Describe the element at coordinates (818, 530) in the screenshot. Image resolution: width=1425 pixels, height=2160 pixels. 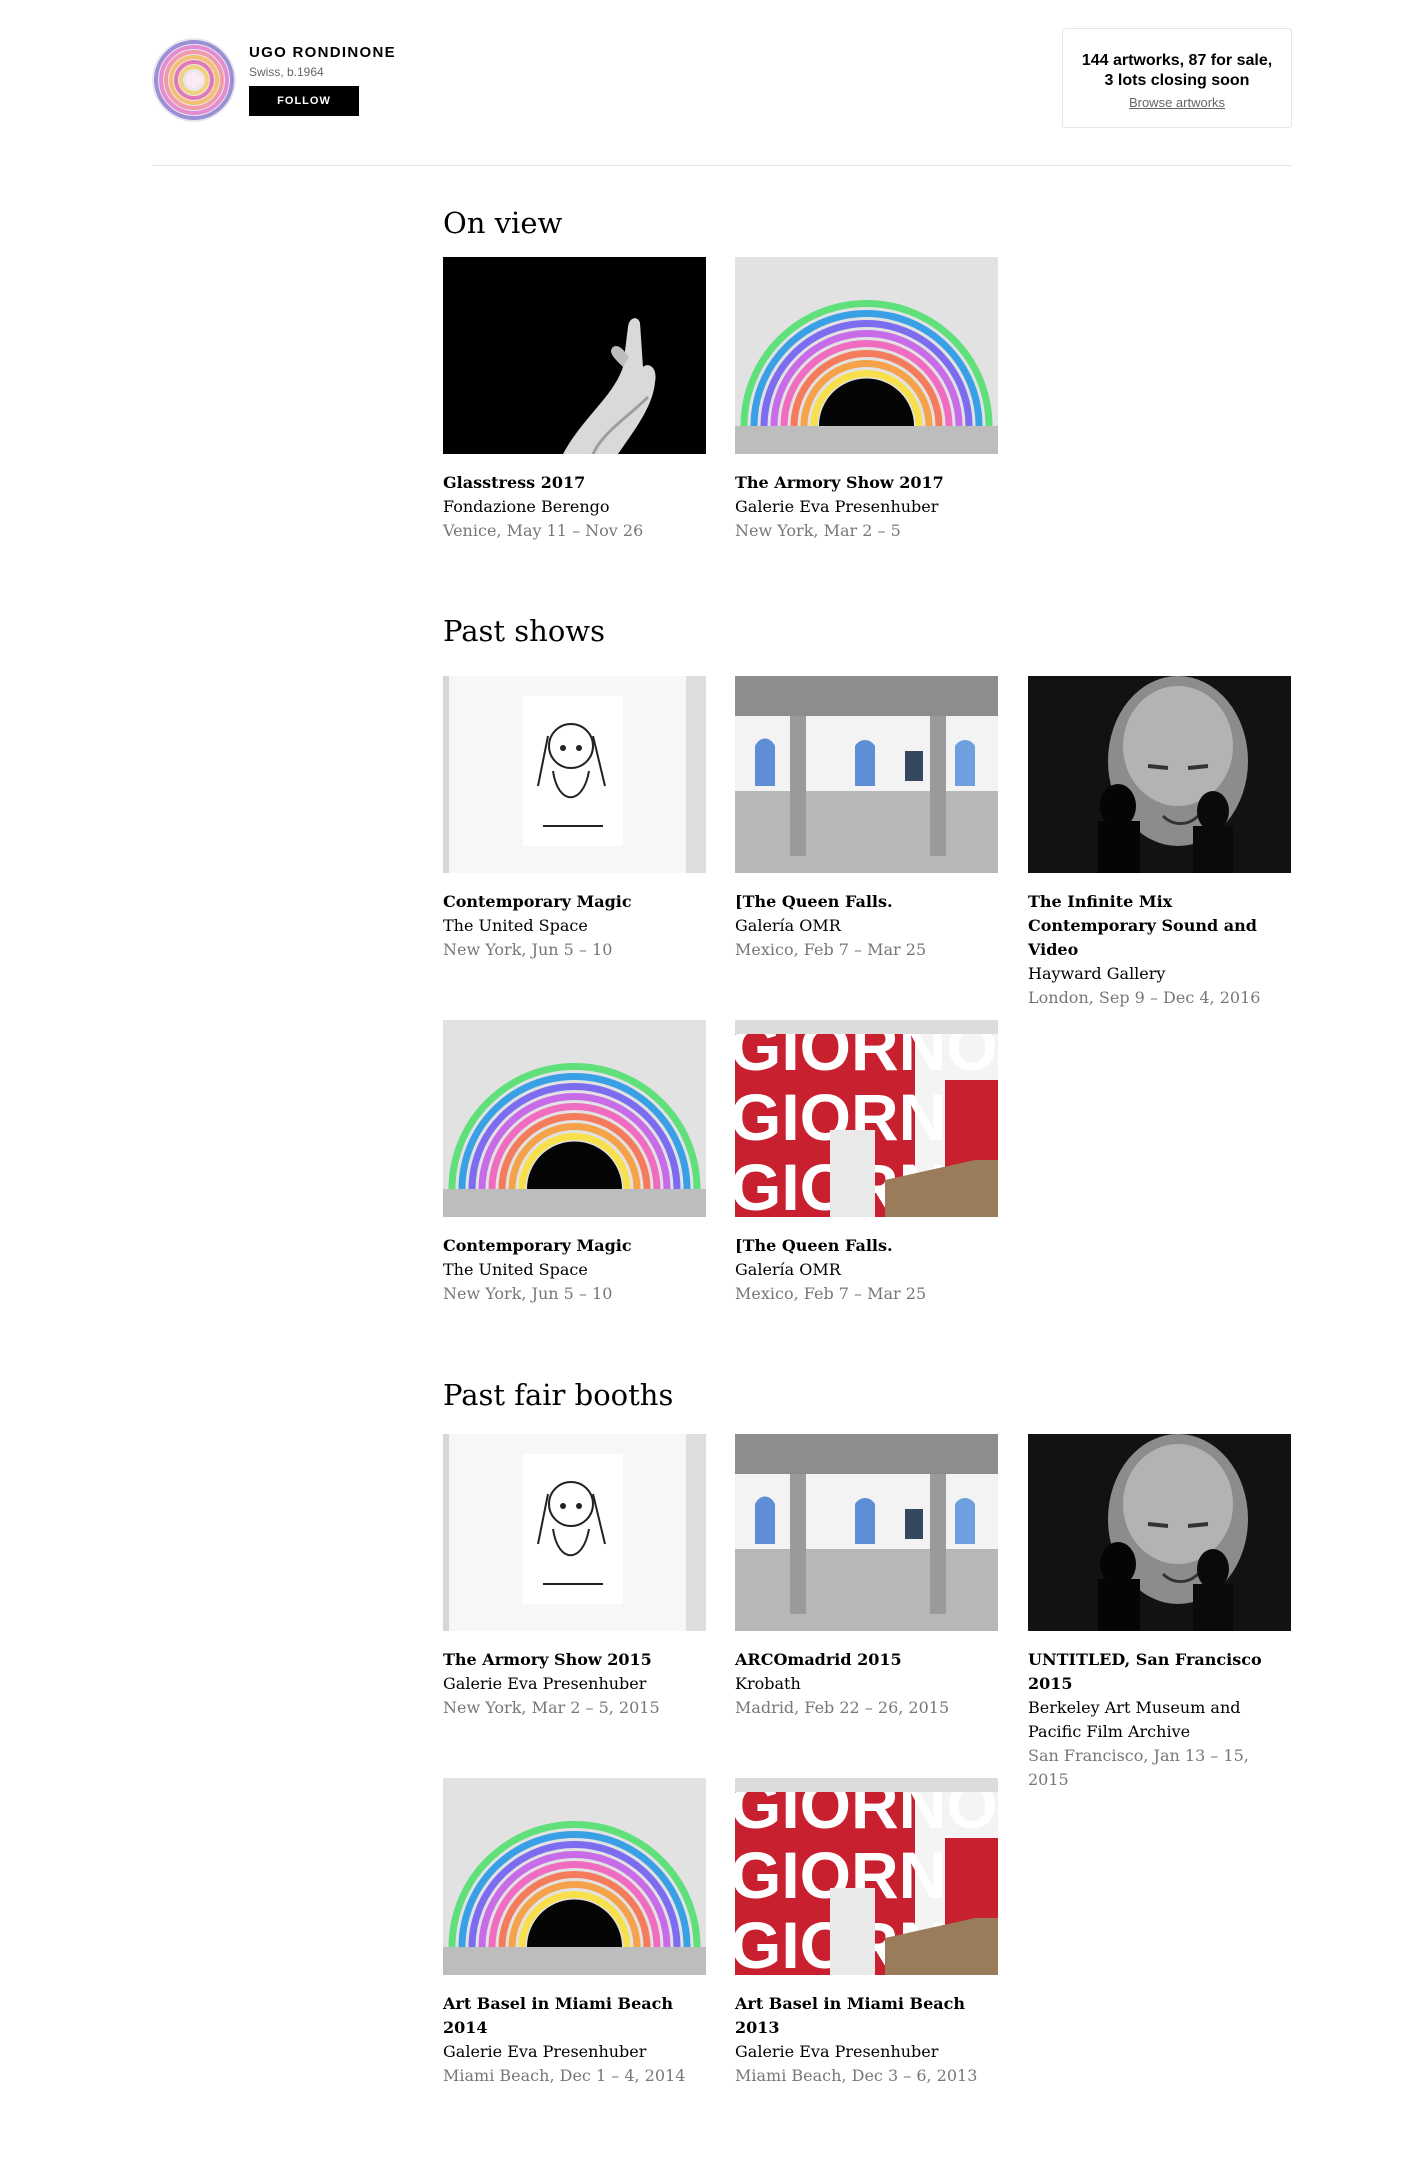
I see `show-date: New York, Mar 2 – 5` at that location.